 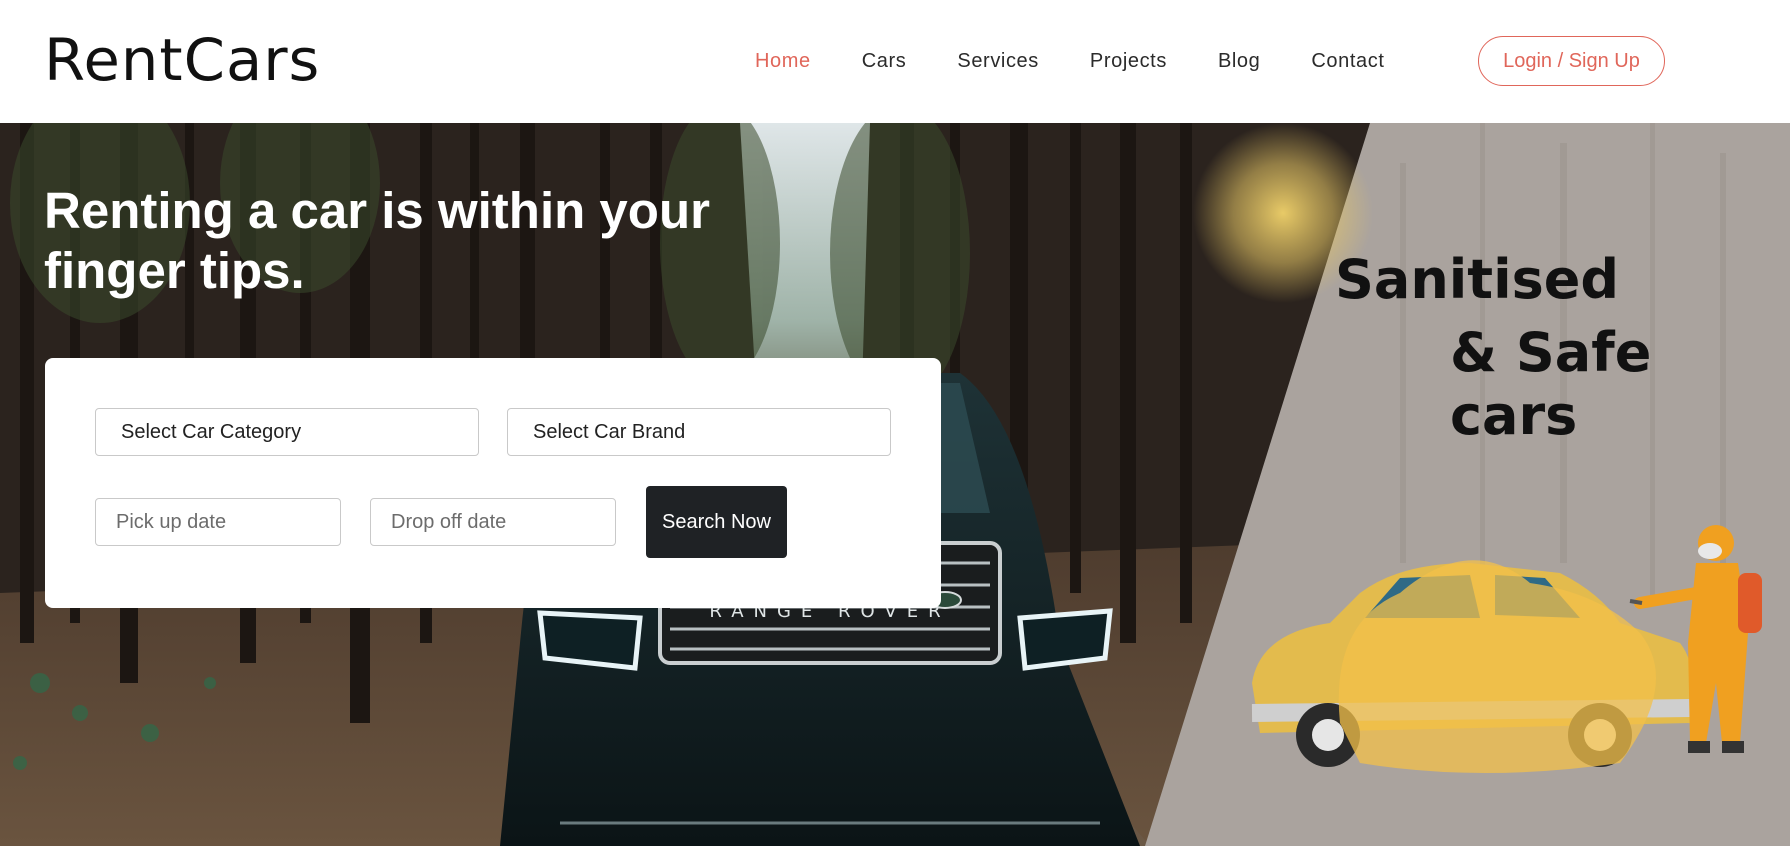 I want to click on promo-line-2: & Safe cars, so click(x=1551, y=384).